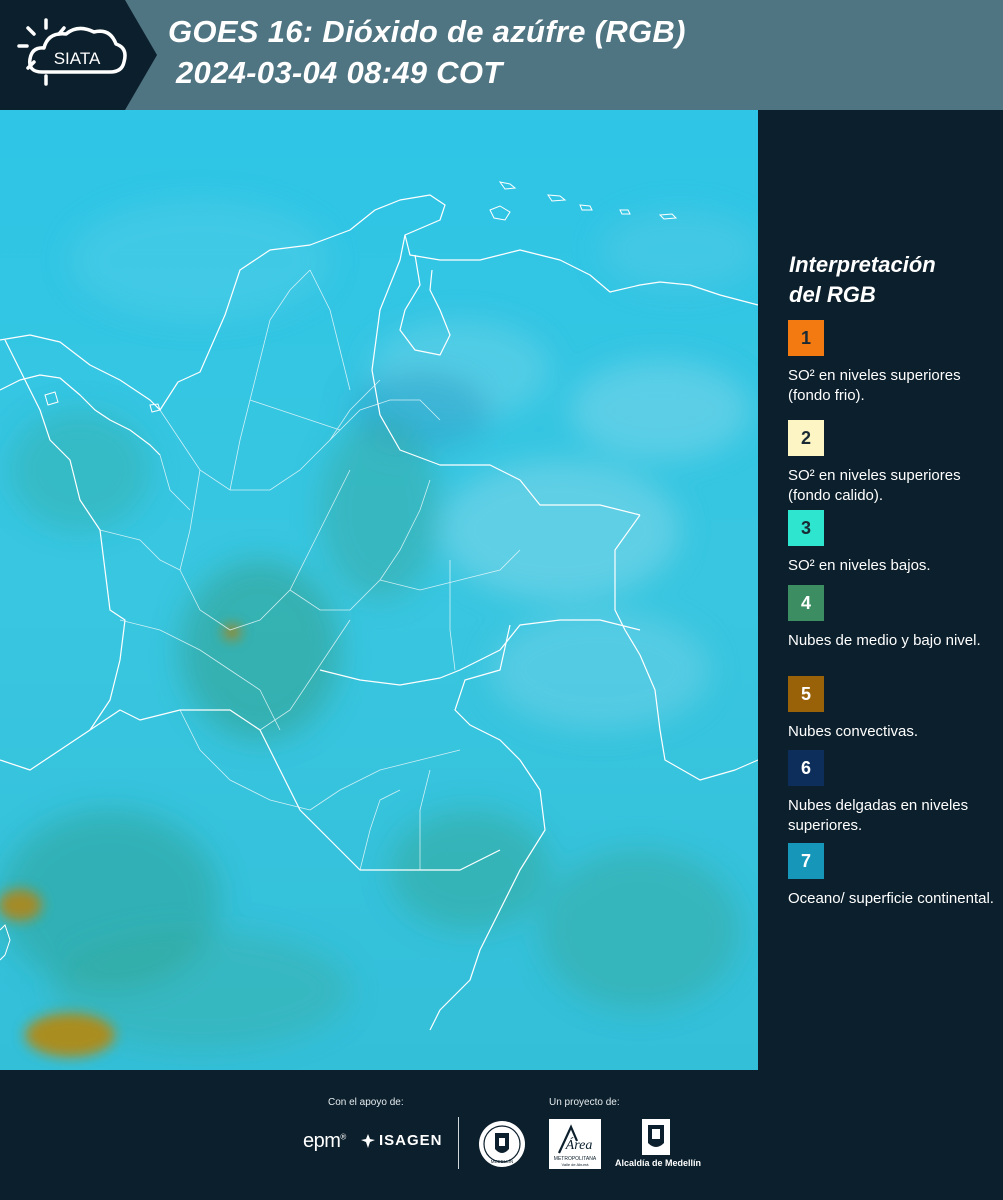 Image resolution: width=1003 pixels, height=1200 pixels. What do you see at coordinates (862, 279) in the screenshot?
I see `legend-title: Interpretación del RGB` at bounding box center [862, 279].